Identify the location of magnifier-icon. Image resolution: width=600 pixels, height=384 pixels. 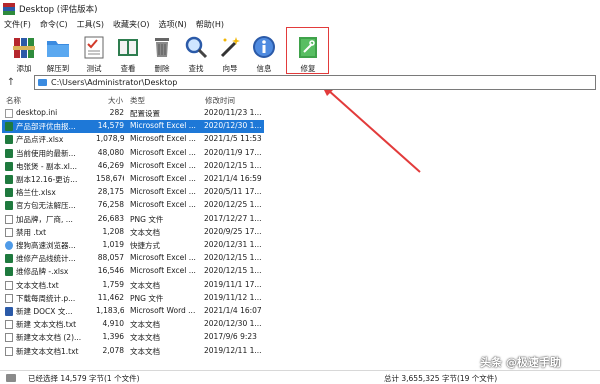
(196, 47).